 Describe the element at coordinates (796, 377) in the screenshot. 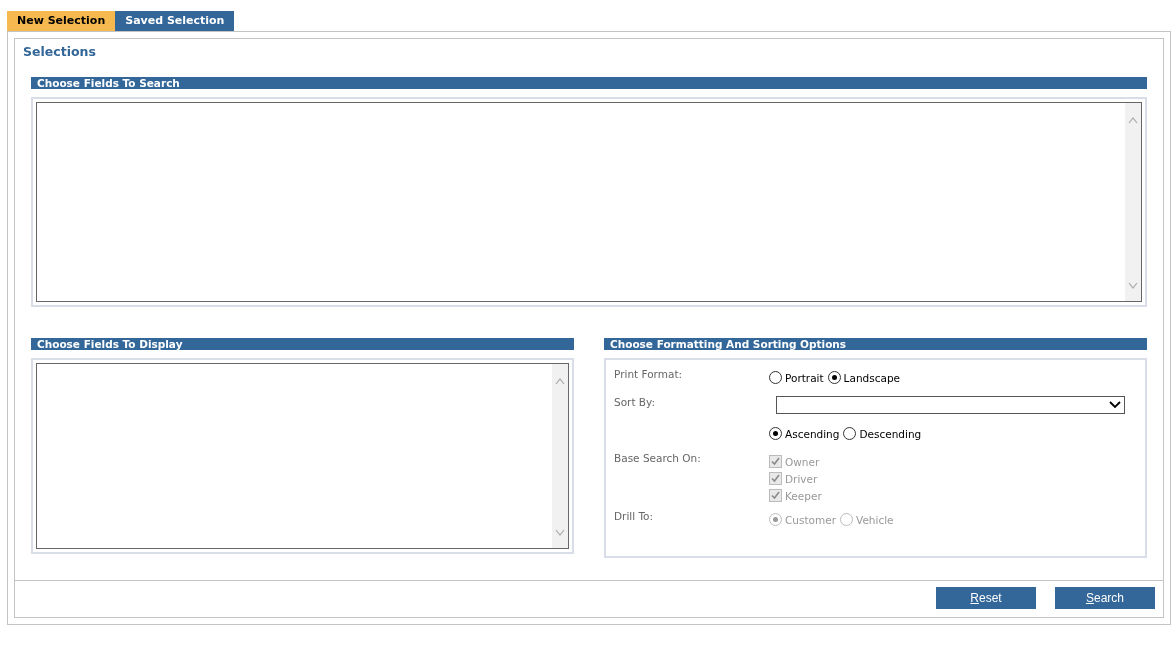

I see `radio-option: Portrait` at that location.